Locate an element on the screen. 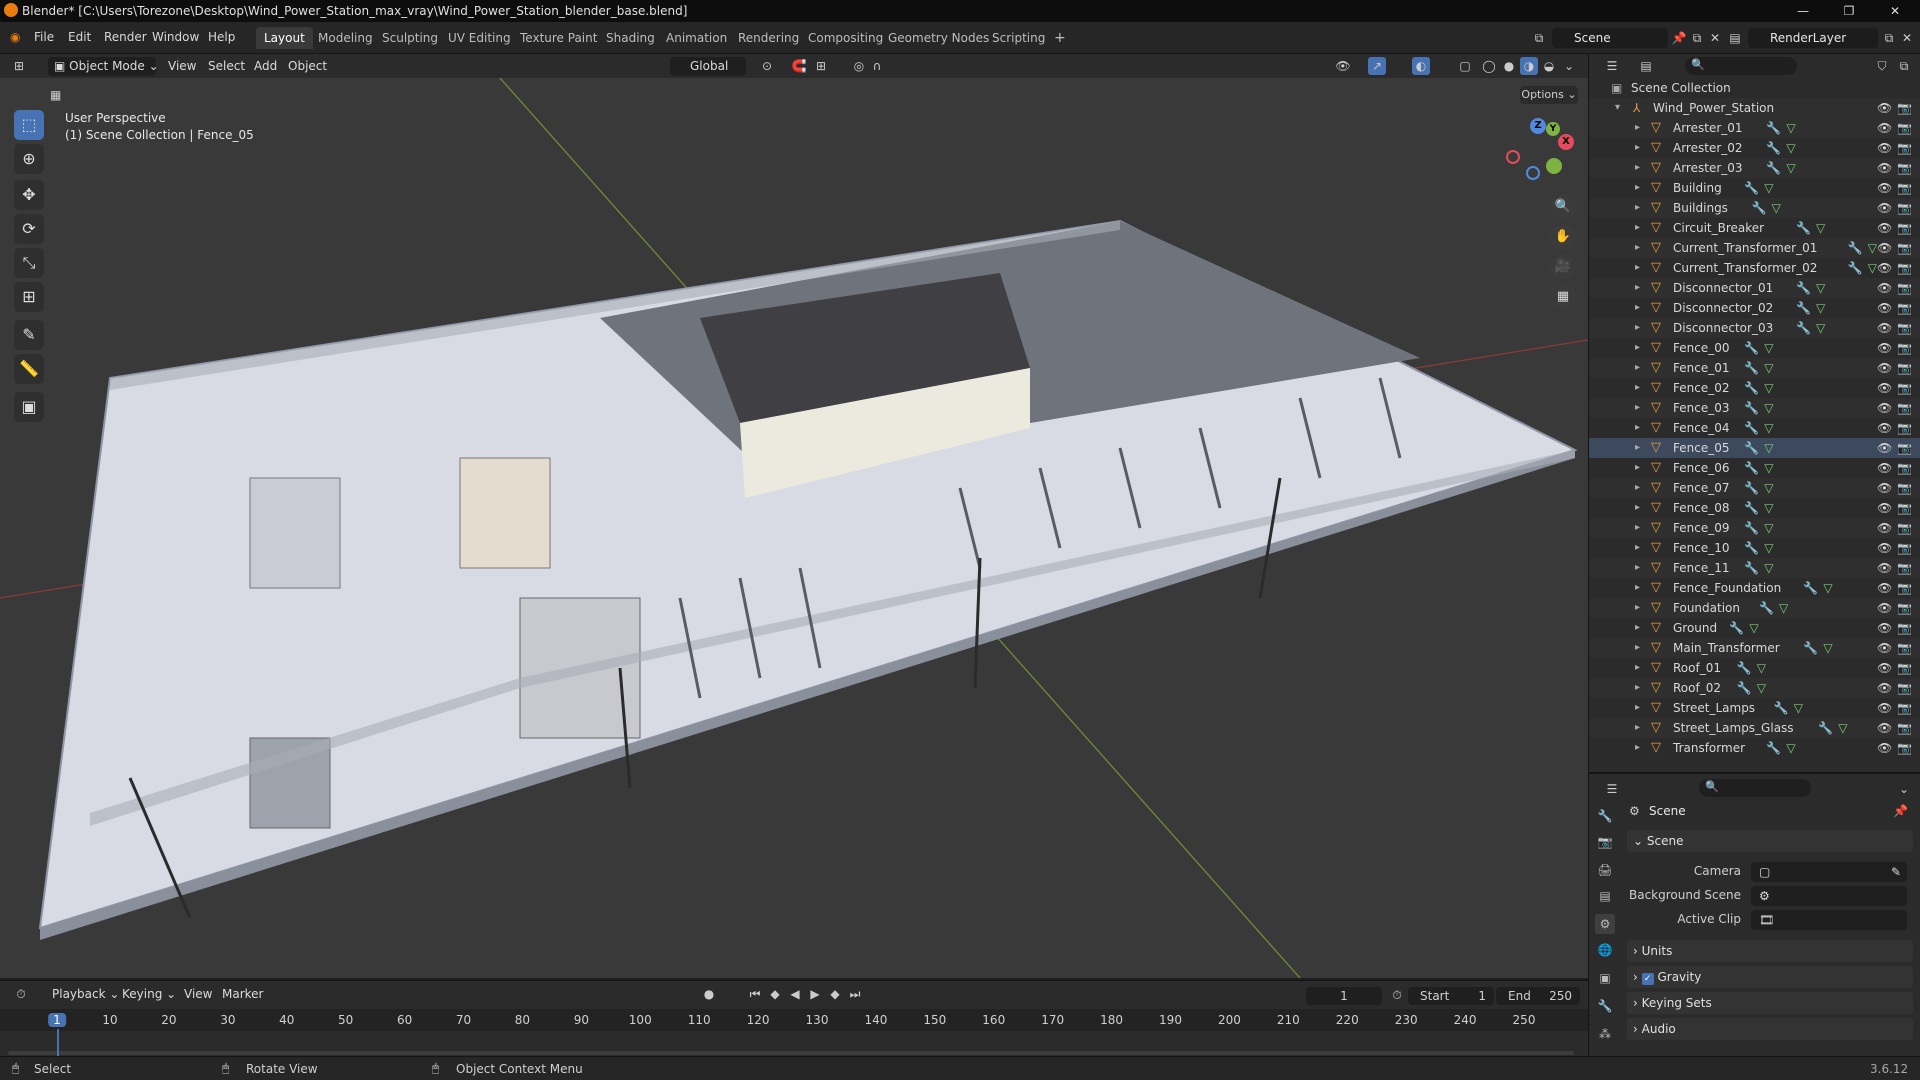 This screenshot has height=1080, width=1920. solid-shading-icon: ● is located at coordinates (1509, 66).